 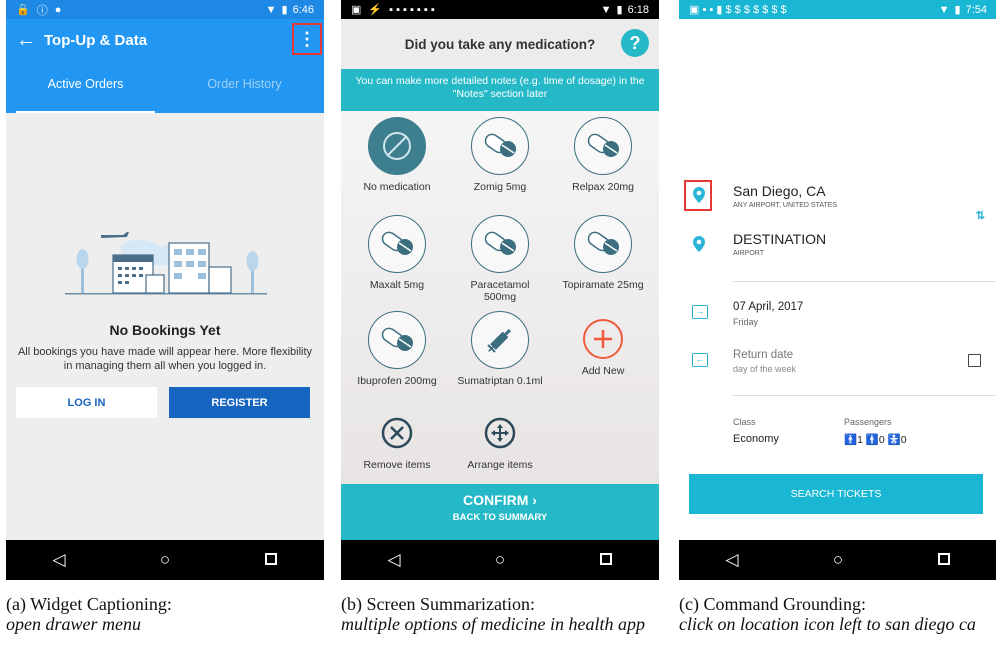 What do you see at coordinates (779, 191) in the screenshot?
I see `origin-city: San Diego, CA` at bounding box center [779, 191].